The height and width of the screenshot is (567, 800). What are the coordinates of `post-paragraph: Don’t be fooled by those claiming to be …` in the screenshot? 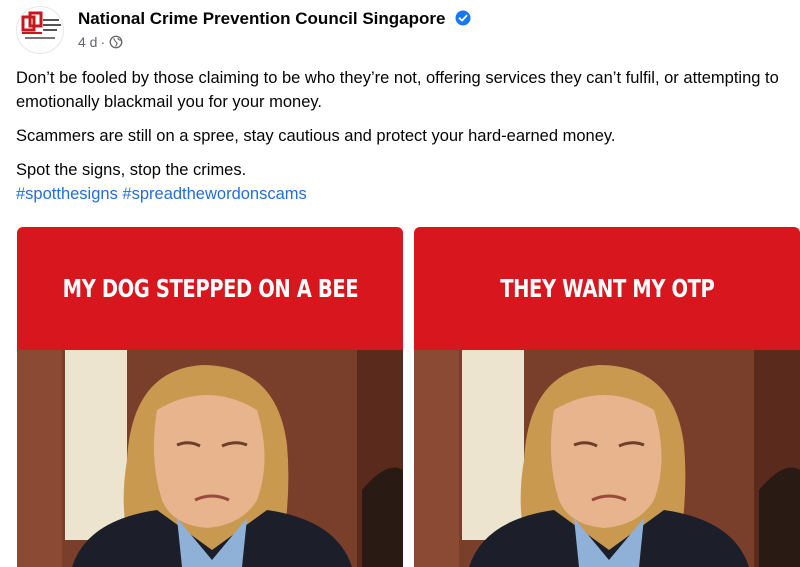 It's located at (397, 90).